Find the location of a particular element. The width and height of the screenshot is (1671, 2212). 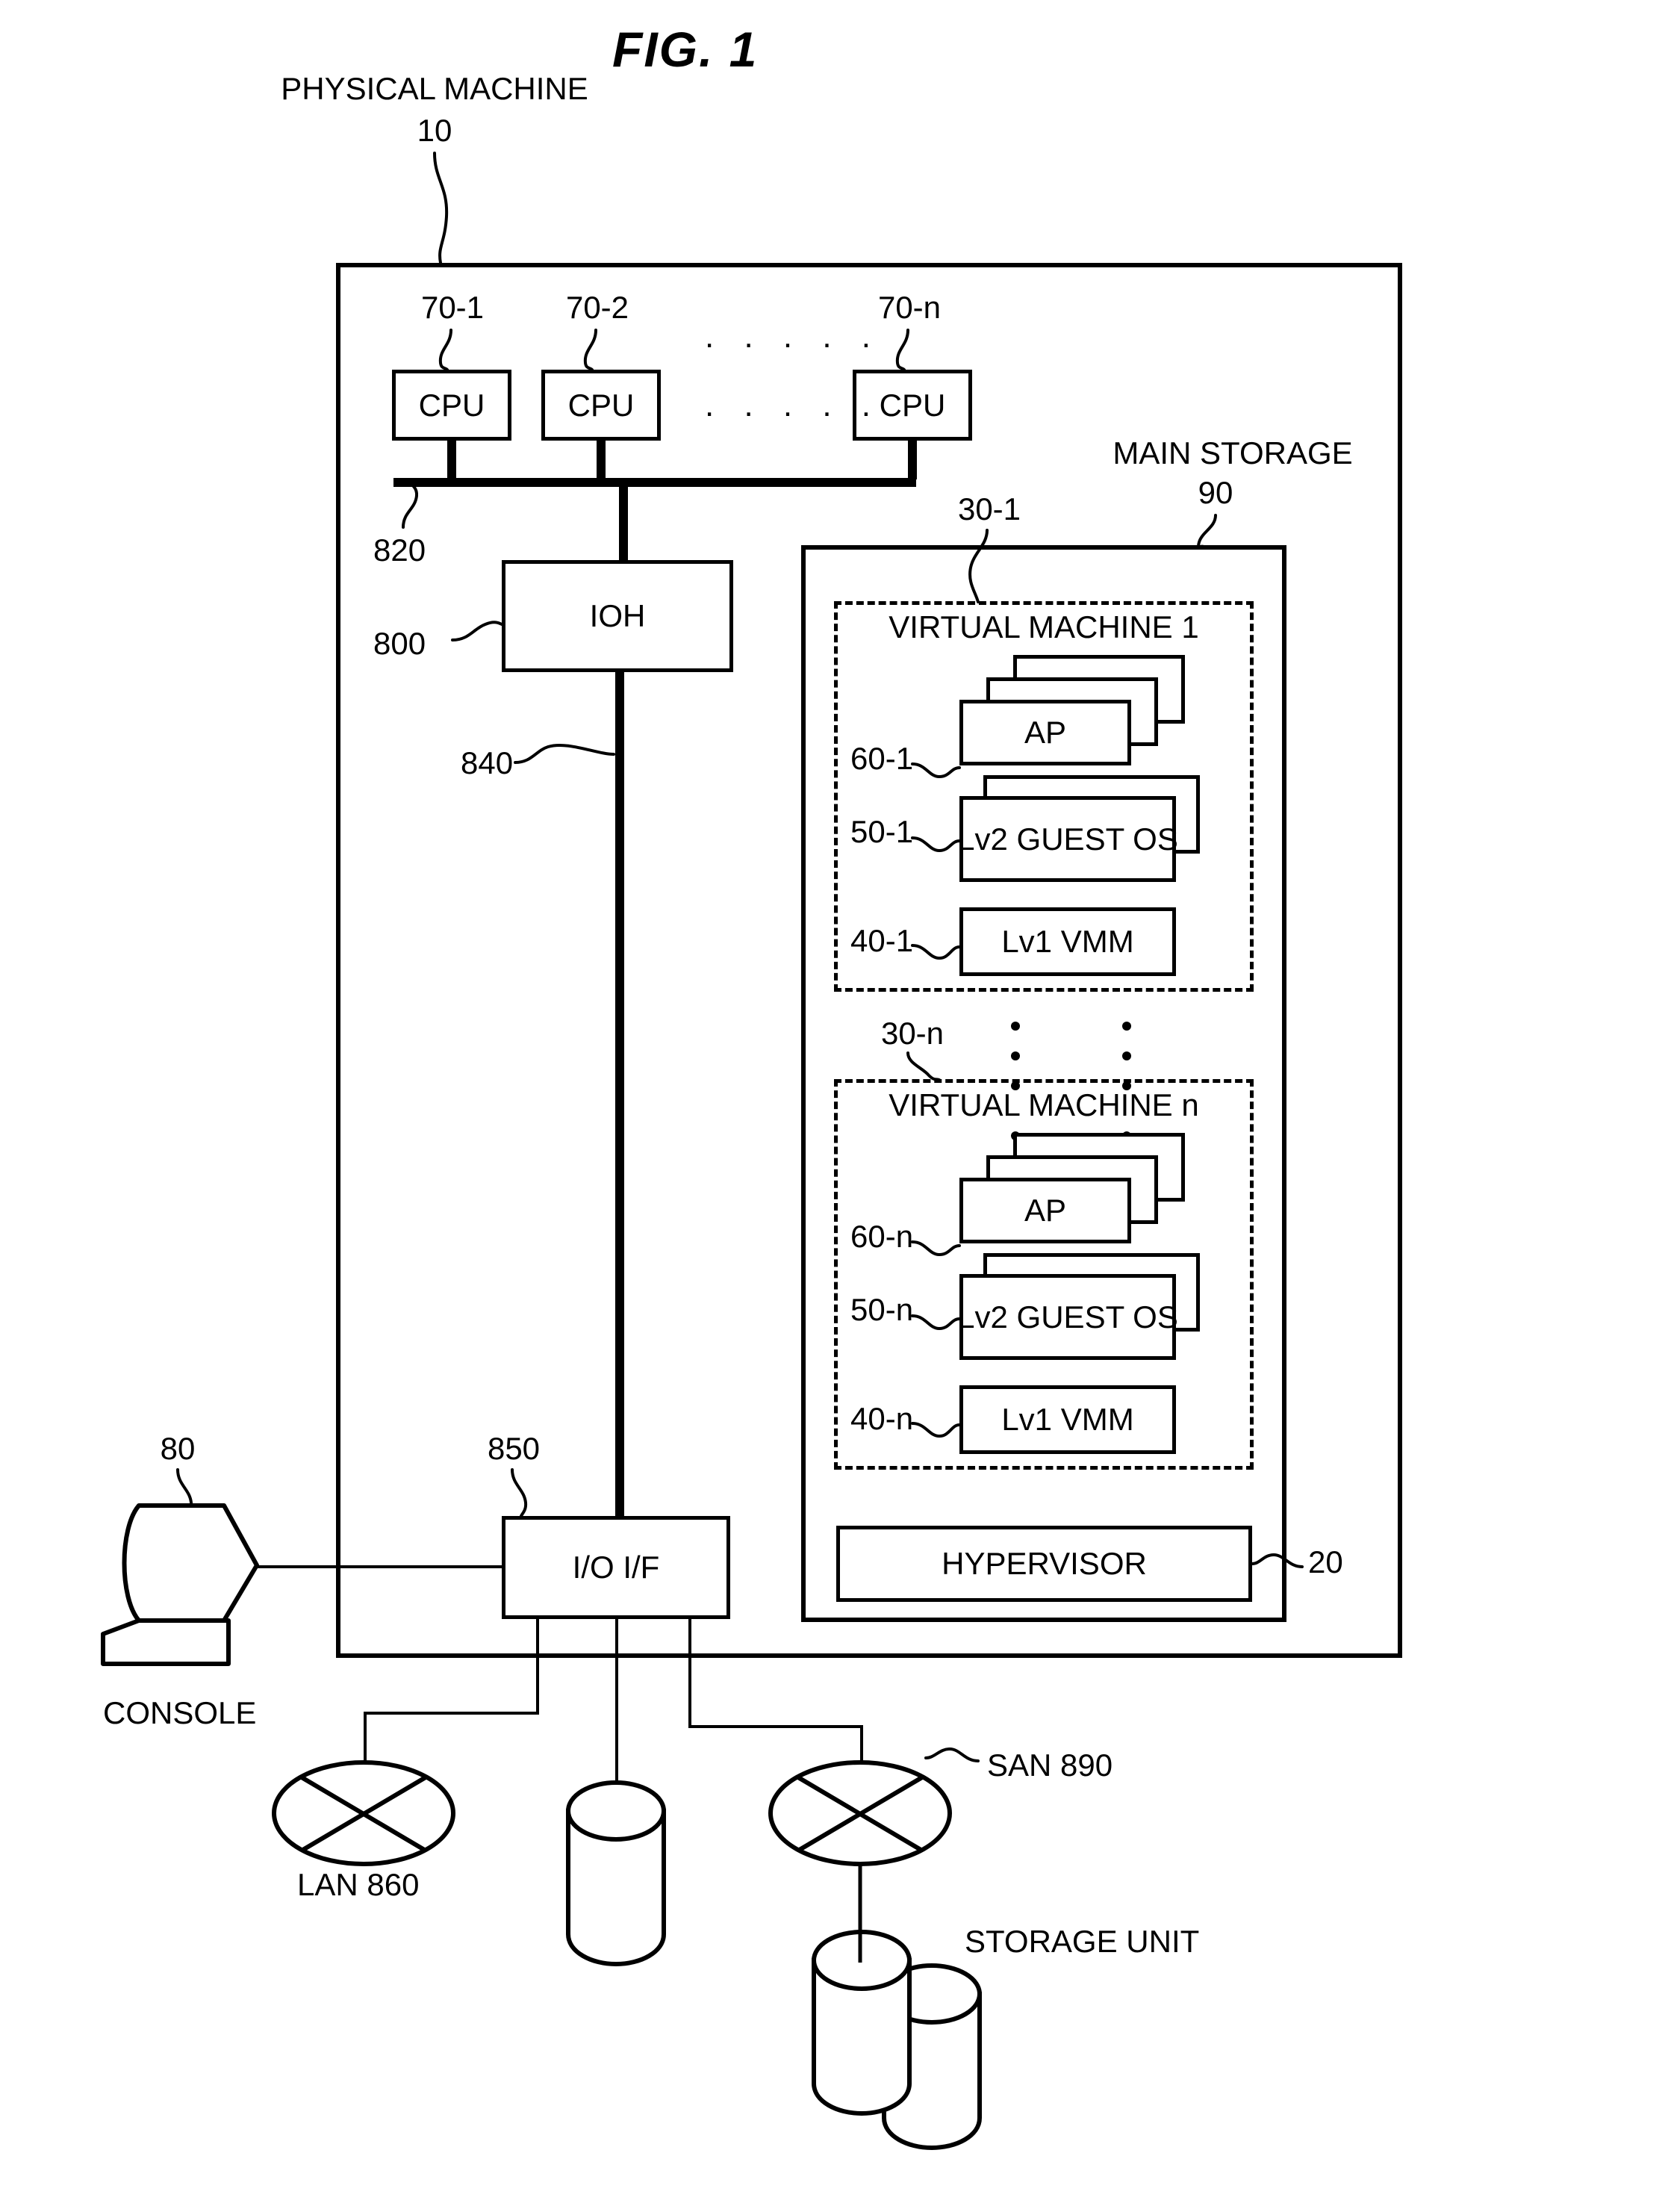

disk-drop-line is located at coordinates (617, 1716).